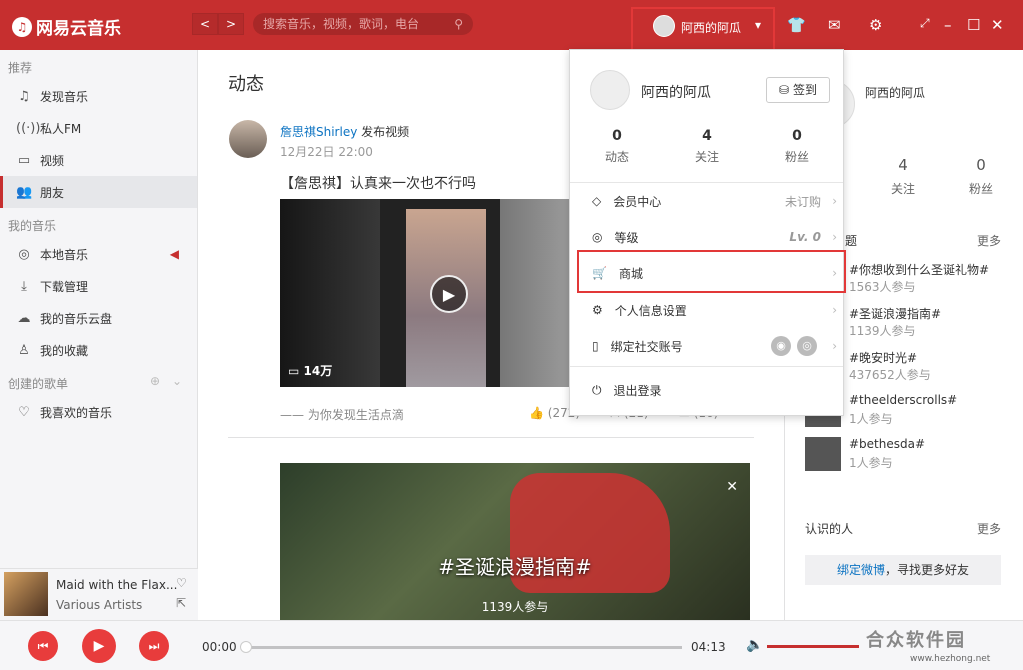 The width and height of the screenshot is (1023, 670). I want to click on progress-knob, so click(246, 647).